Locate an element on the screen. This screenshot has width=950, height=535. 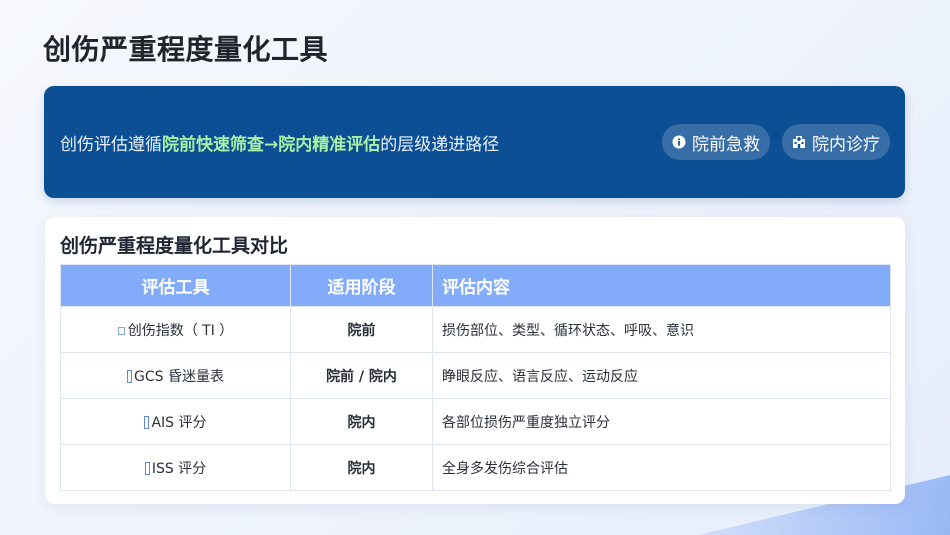
banner-text-before: 创伤评估遵循 is located at coordinates (111, 144).